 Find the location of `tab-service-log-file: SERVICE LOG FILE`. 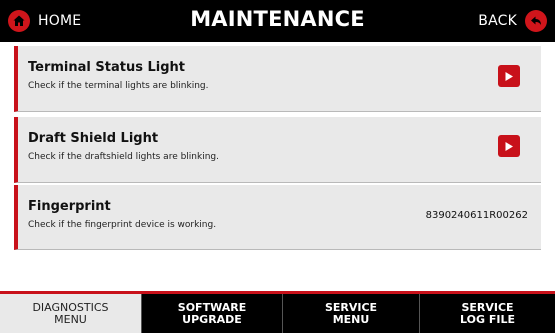

tab-service-log-file: SERVICE LOG FILE is located at coordinates (487, 313).